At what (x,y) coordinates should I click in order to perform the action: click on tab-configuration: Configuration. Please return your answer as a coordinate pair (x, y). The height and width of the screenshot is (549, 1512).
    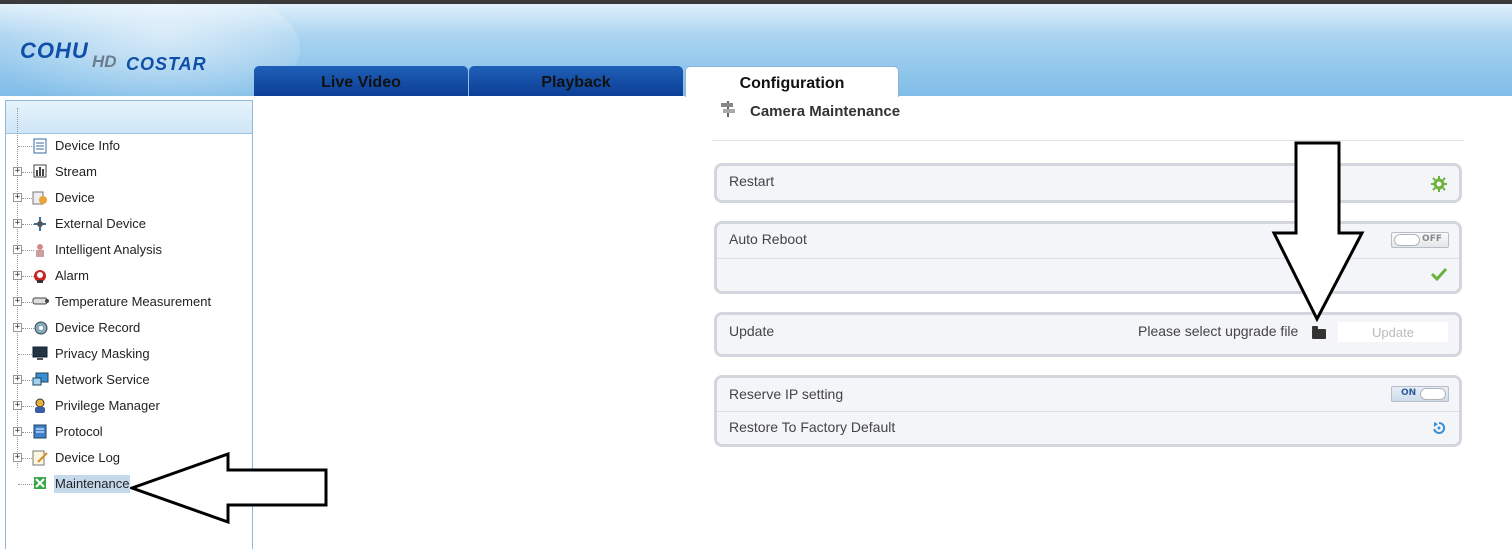
    Looking at the image, I should click on (792, 81).